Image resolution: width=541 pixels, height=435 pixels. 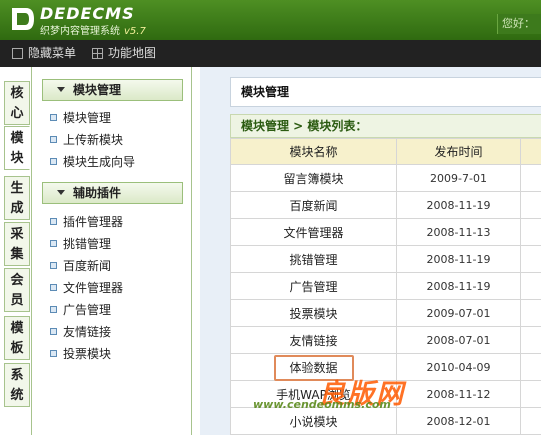 I want to click on brand-subtitle-text: 织梦内容管理系统, so click(x=80, y=31).